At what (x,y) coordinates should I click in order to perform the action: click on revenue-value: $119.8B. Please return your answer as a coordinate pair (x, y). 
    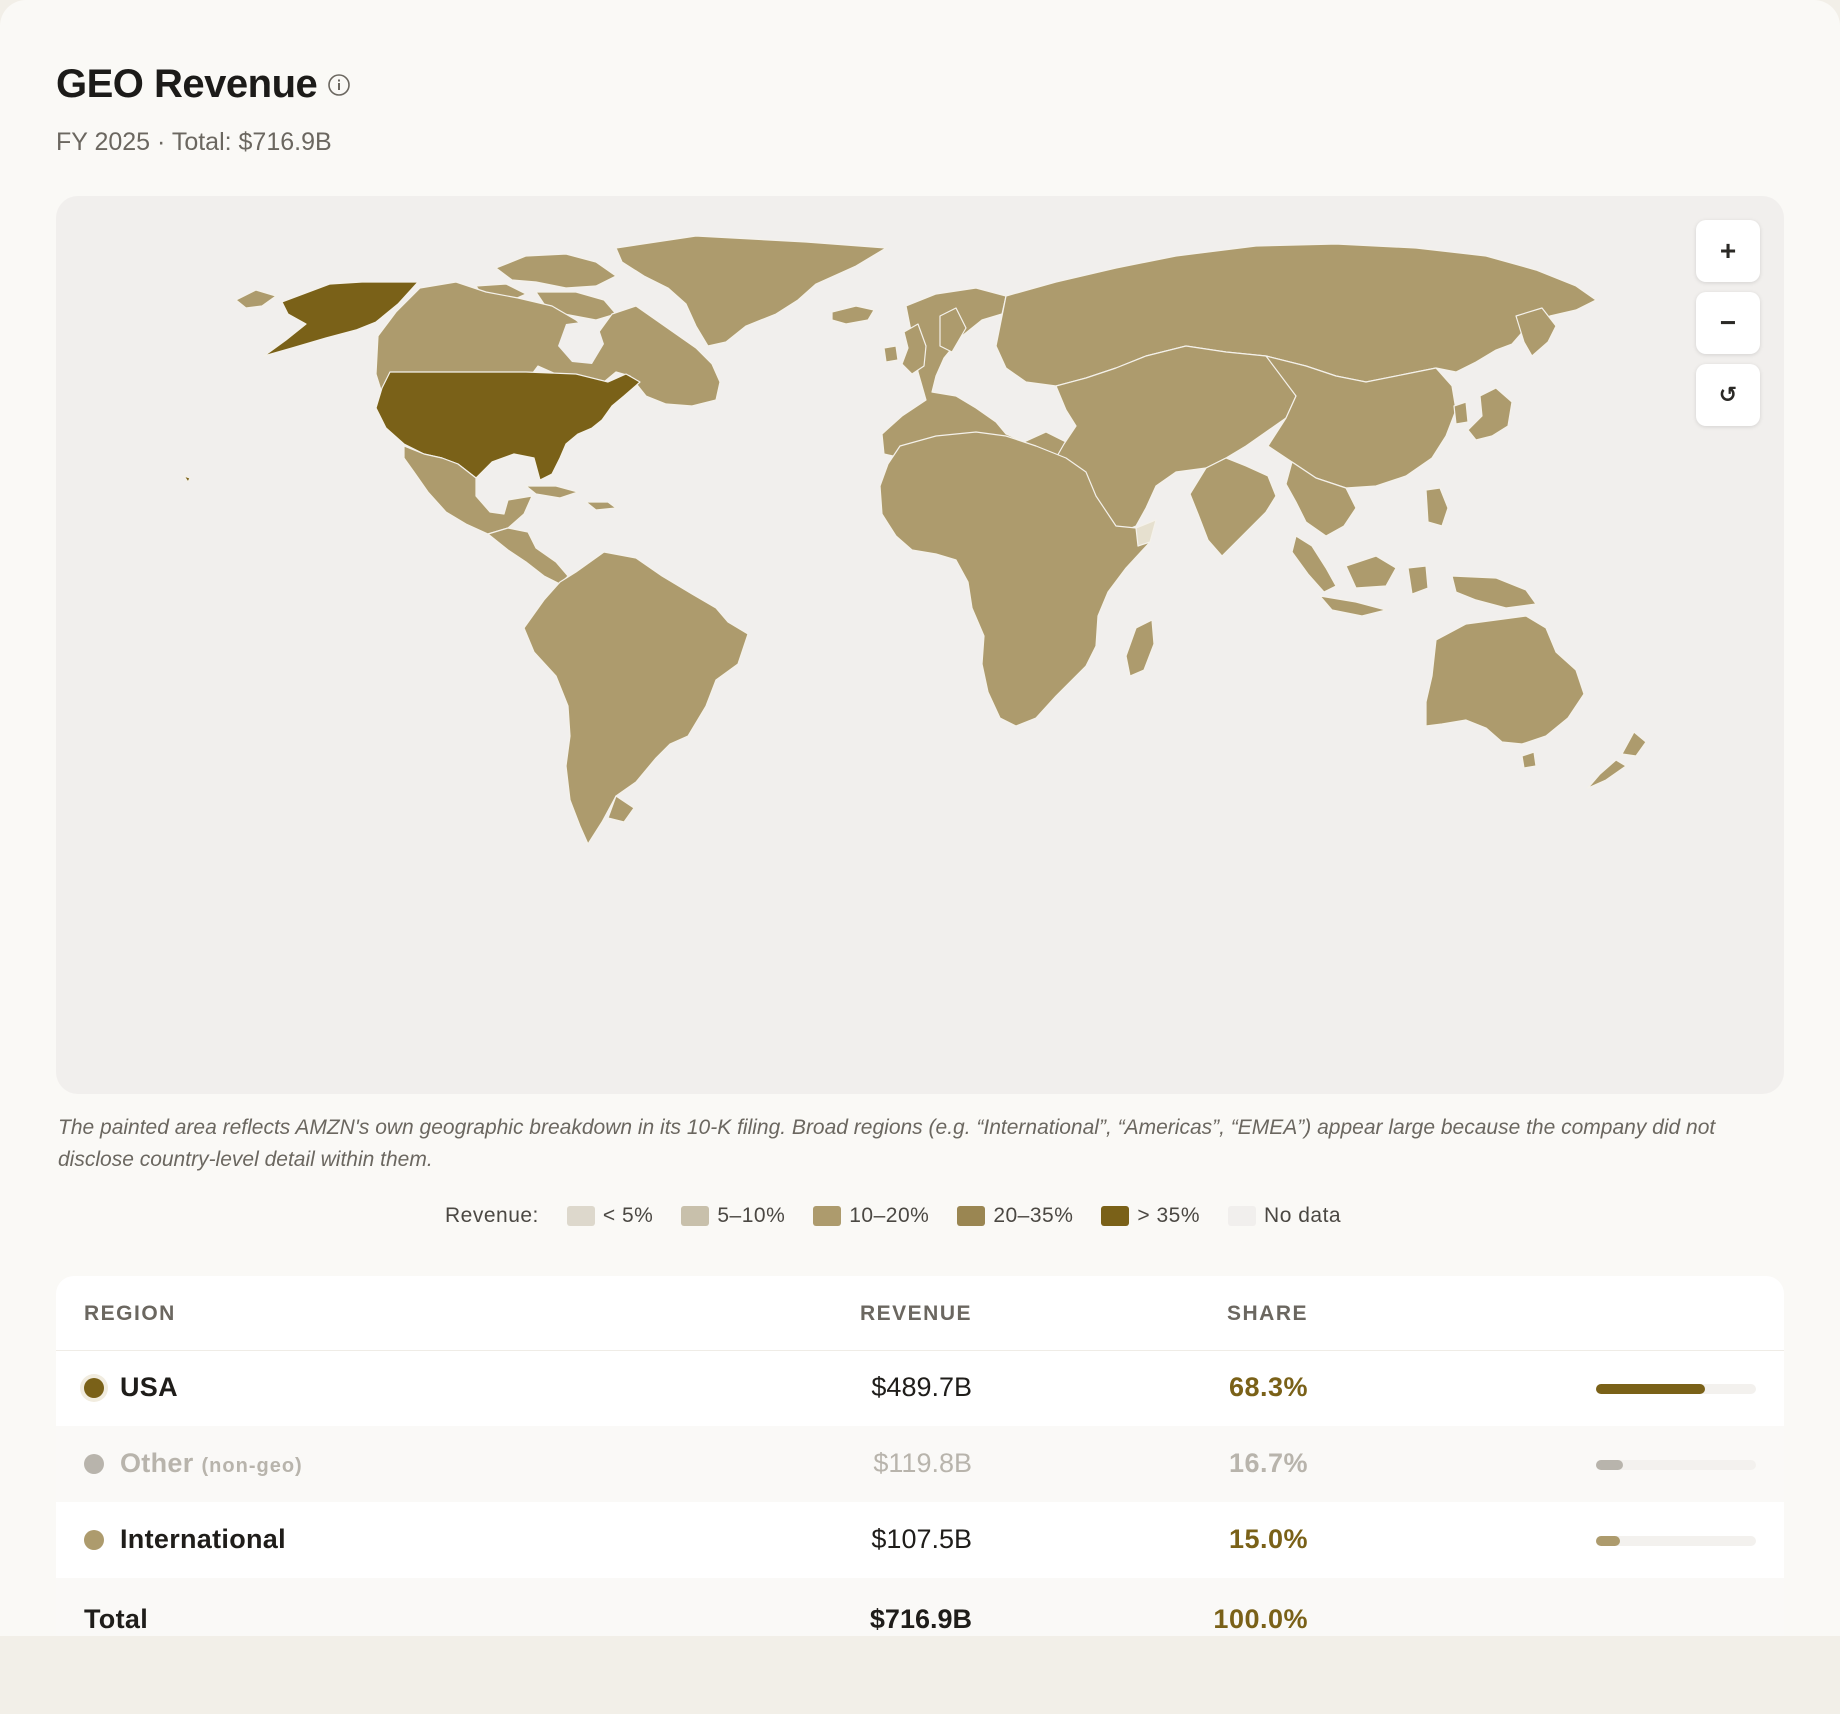
    Looking at the image, I should click on (922, 1463).